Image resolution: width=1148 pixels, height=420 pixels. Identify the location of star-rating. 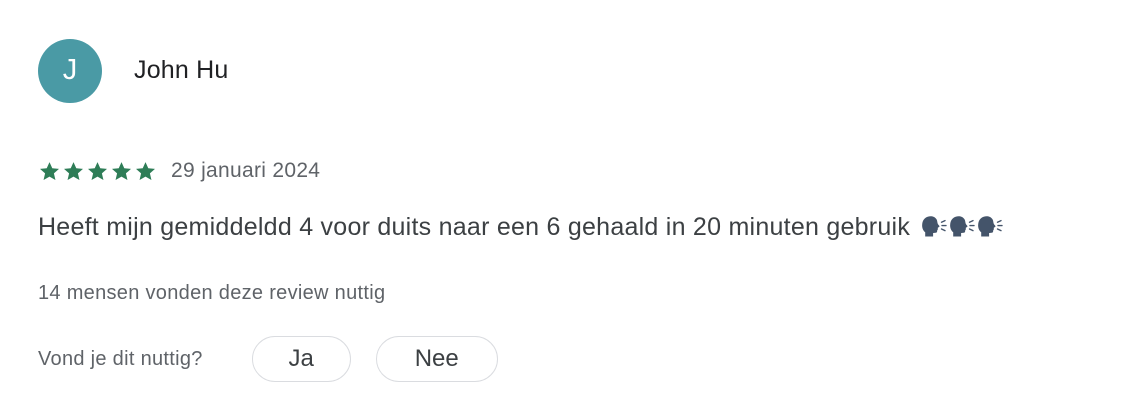
(97, 171).